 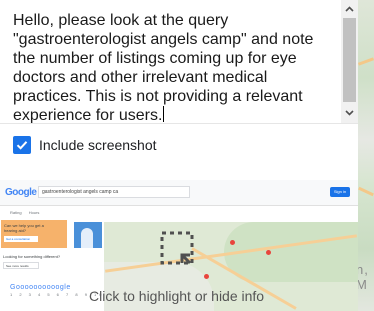 What do you see at coordinates (177, 248) in the screenshot?
I see `highlight-select-icon` at bounding box center [177, 248].